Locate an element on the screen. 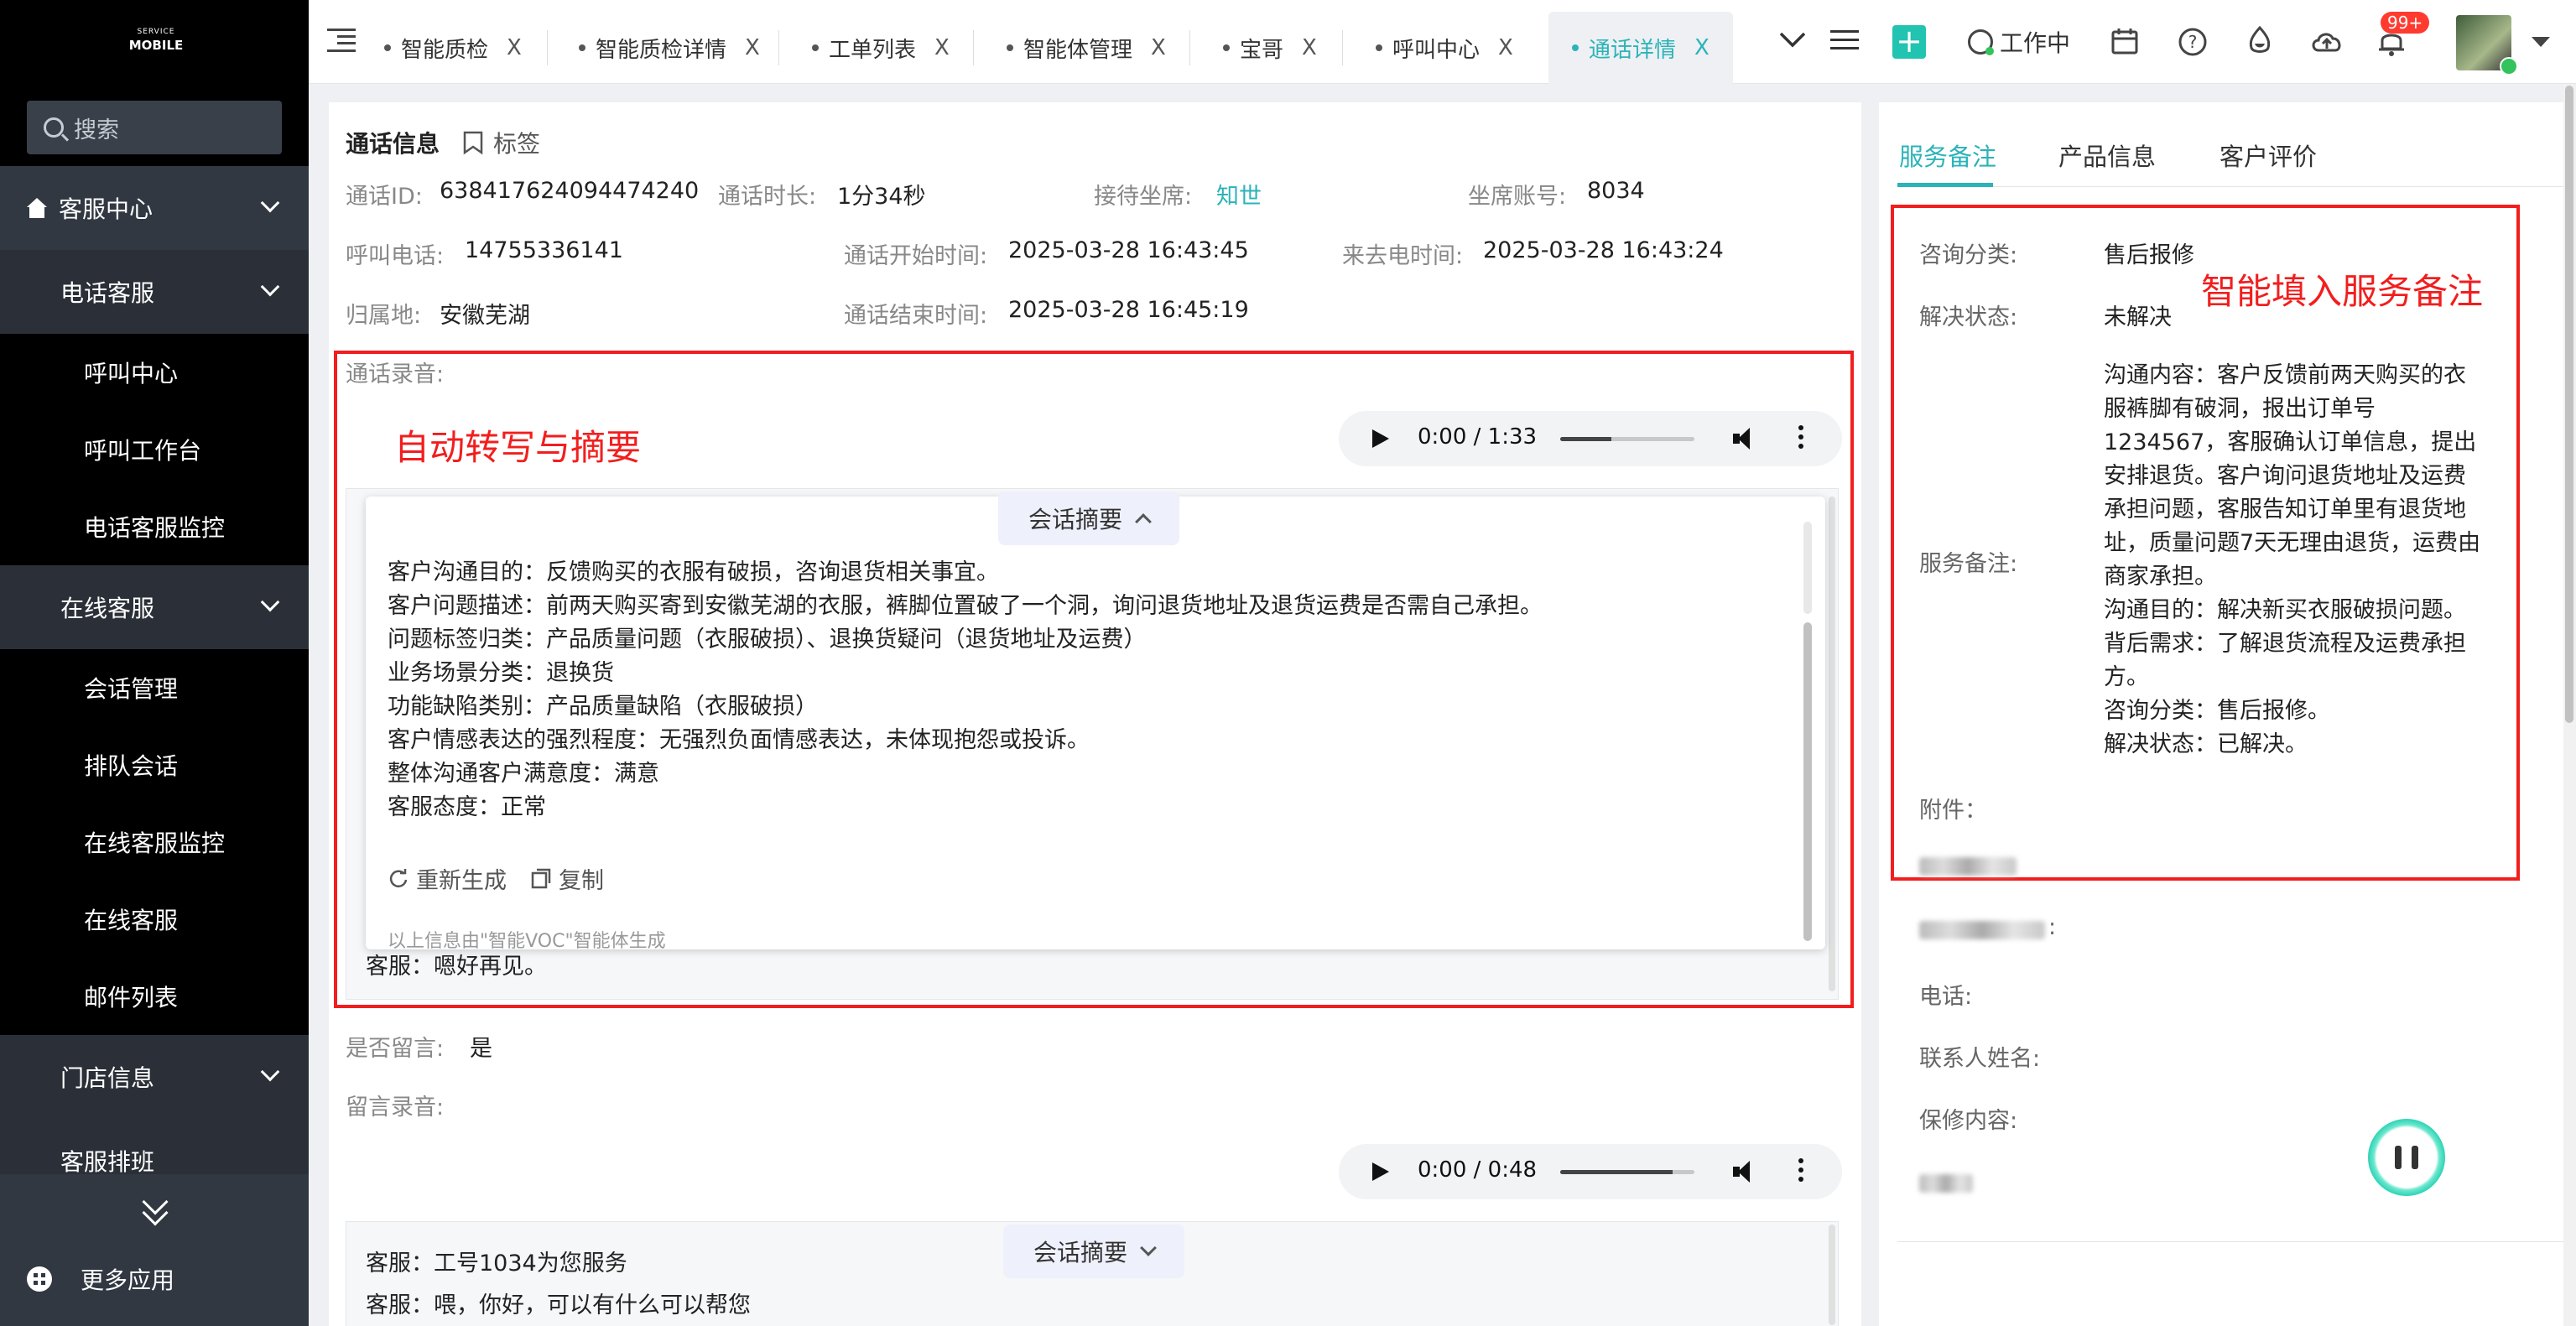 The width and height of the screenshot is (2576, 1326). cloud-upload-icon is located at coordinates (2327, 41).